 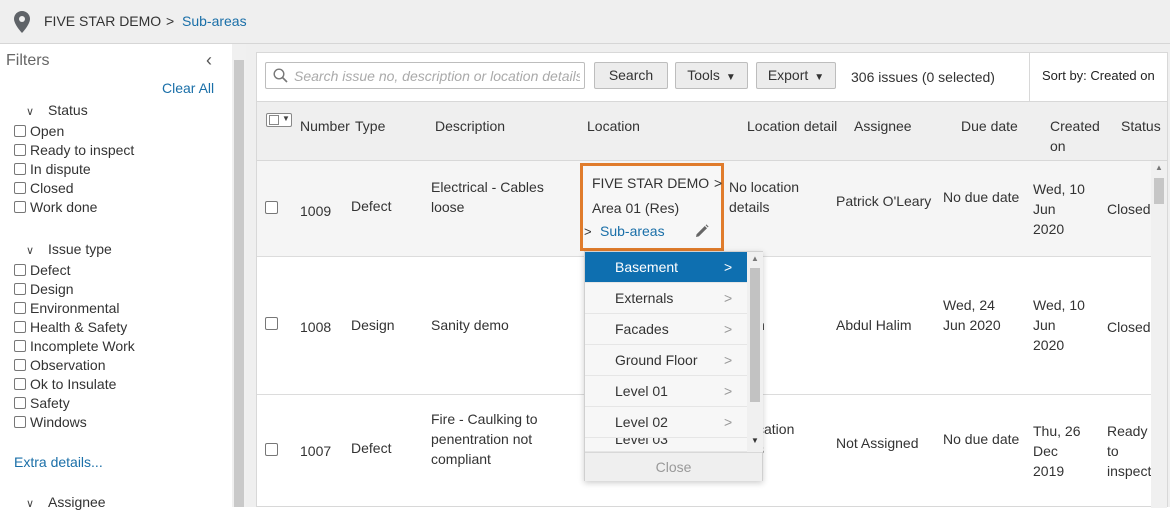 I want to click on filter-option-label: Design, so click(x=52, y=289).